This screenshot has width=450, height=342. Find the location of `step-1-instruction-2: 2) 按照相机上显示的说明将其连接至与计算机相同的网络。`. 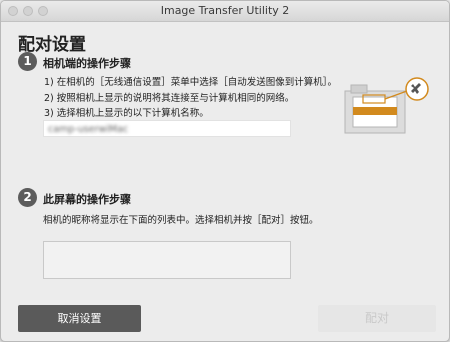

step-1-instruction-2: 2) 按照相机上显示的说明将其连接至与计算机相同的网络。 is located at coordinates (169, 98).